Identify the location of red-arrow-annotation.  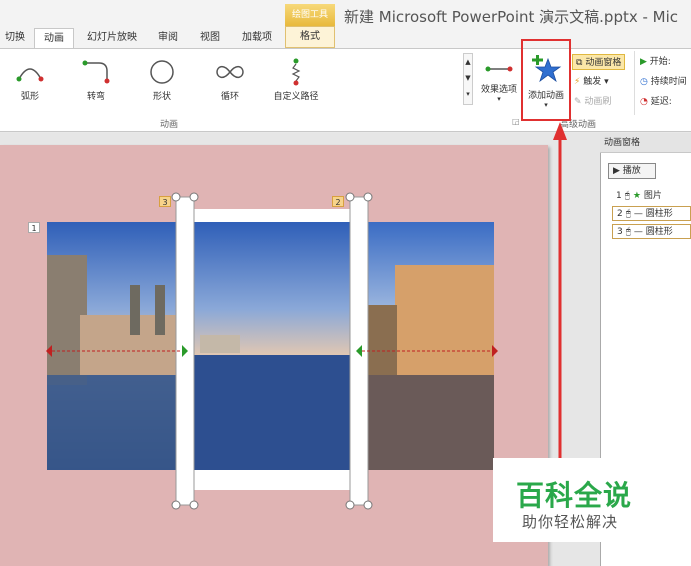
(560, 291).